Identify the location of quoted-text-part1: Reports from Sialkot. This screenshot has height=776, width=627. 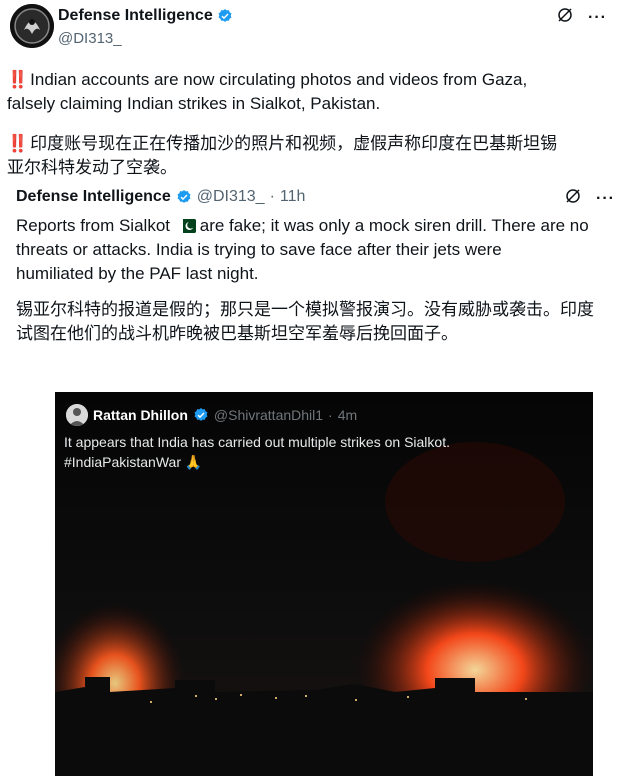
(93, 225).